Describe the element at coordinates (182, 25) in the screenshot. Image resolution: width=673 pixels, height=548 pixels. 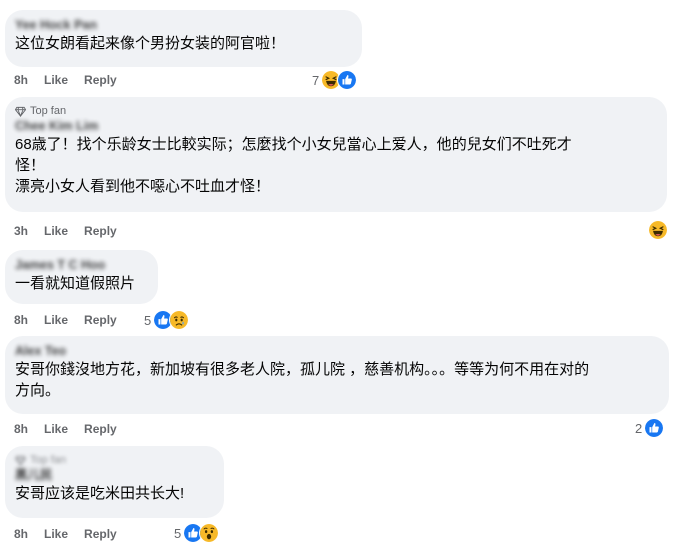
I see `comment-author: Yee Hock Pan` at that location.